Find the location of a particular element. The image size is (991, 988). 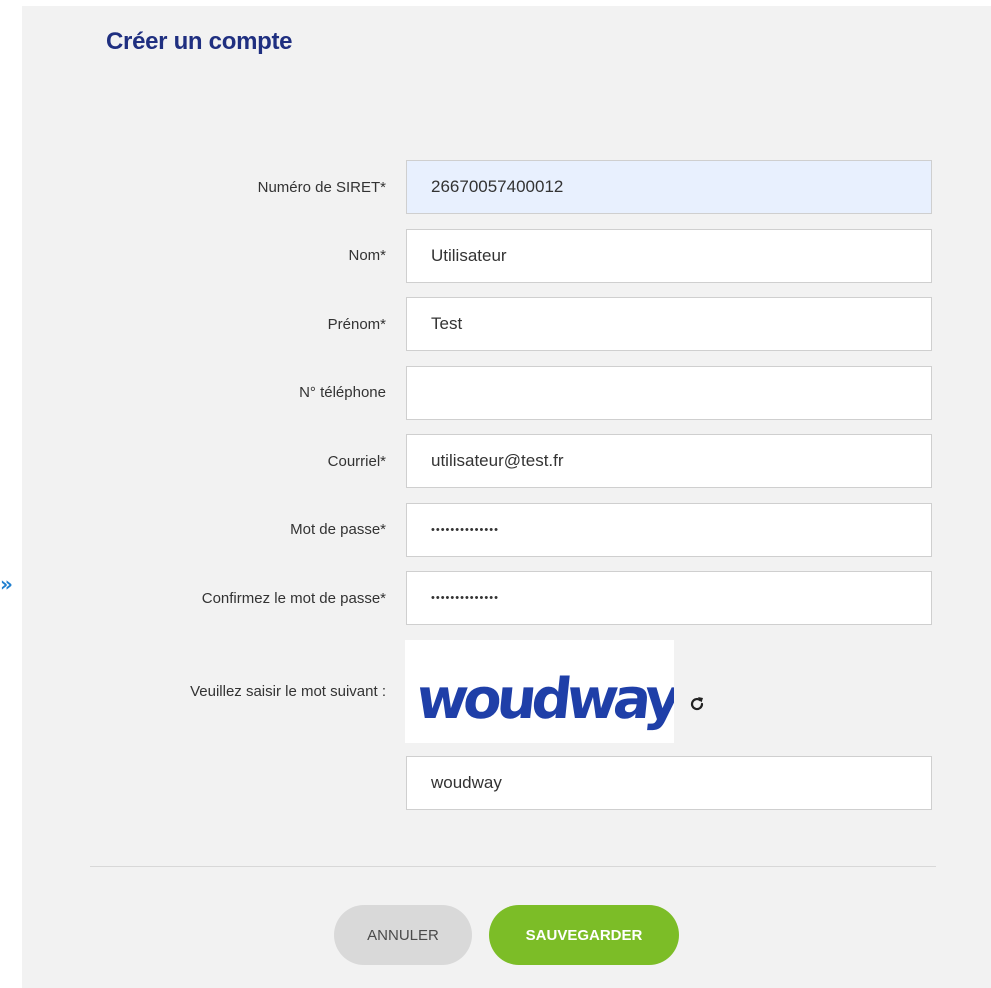

save-button: SAUVEGARDER is located at coordinates (584, 935).